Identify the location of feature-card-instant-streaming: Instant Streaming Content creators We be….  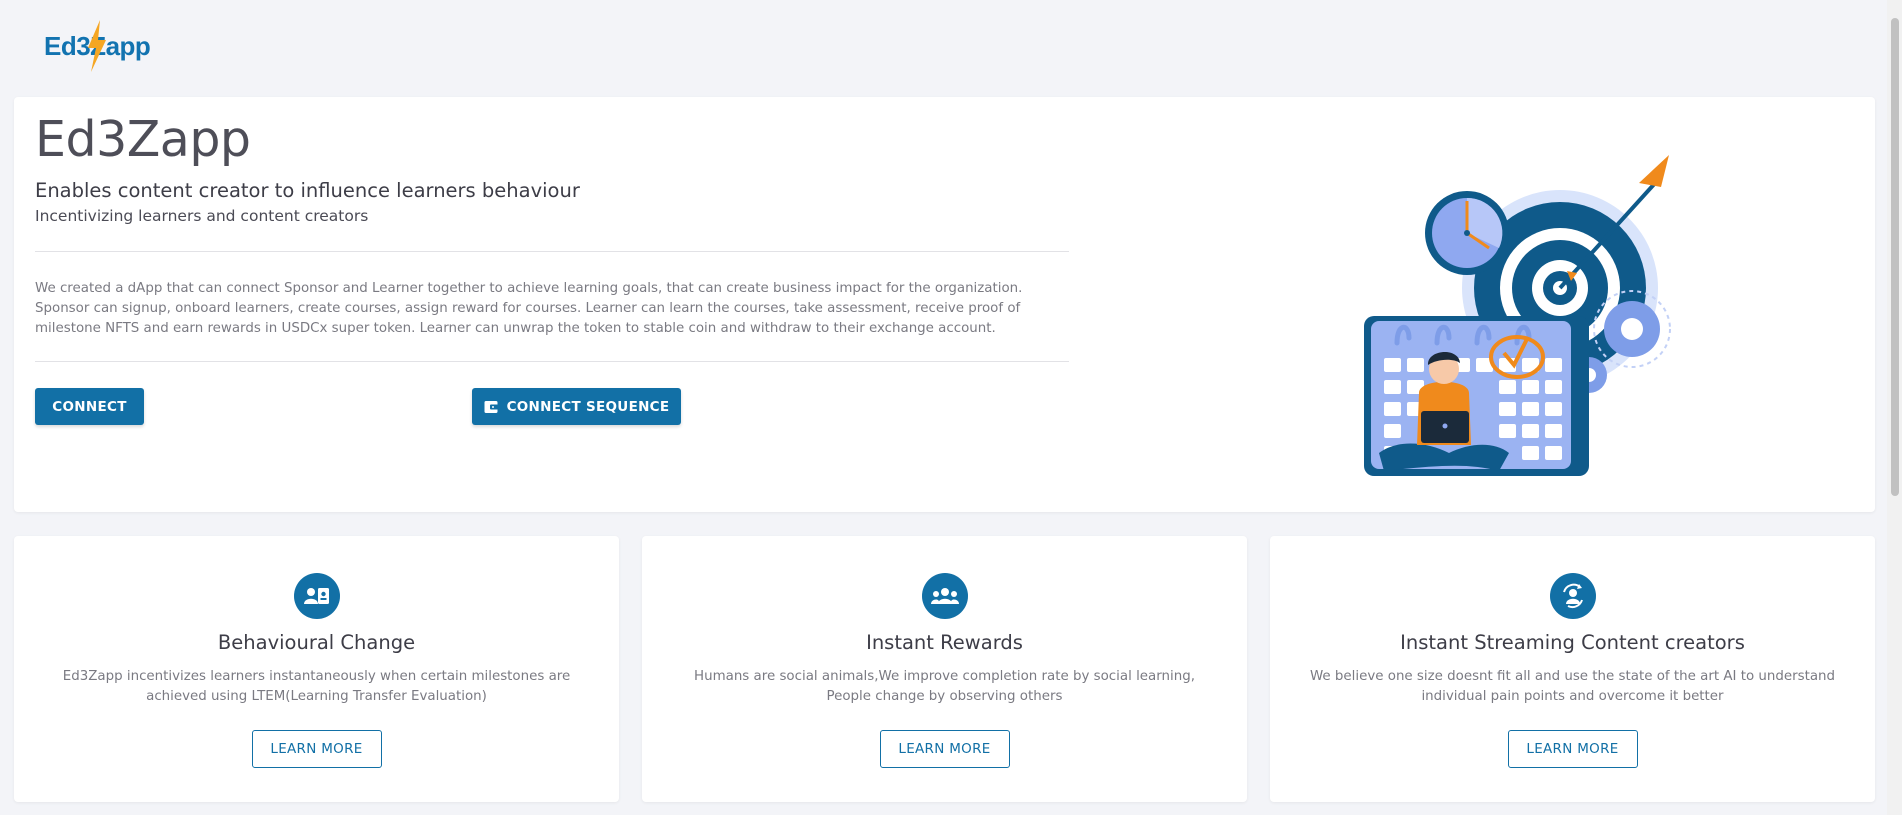
(1572, 669).